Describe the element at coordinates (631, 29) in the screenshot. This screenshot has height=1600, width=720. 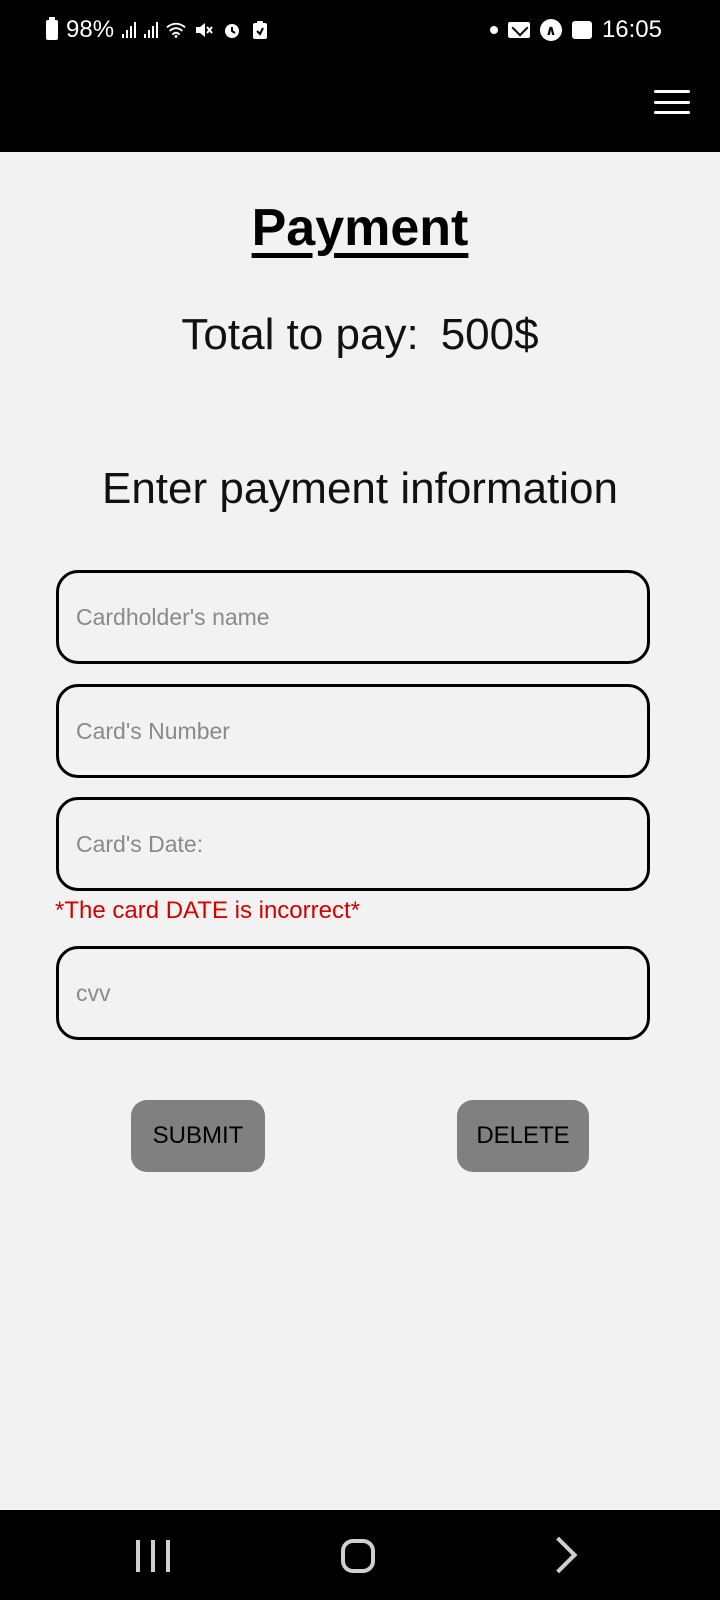
I see `clock: 16:05` at that location.